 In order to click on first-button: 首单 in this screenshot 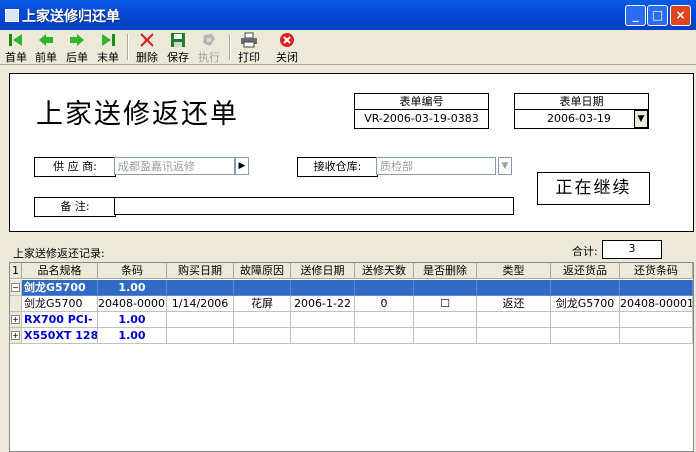, I will do `click(16, 48)`.